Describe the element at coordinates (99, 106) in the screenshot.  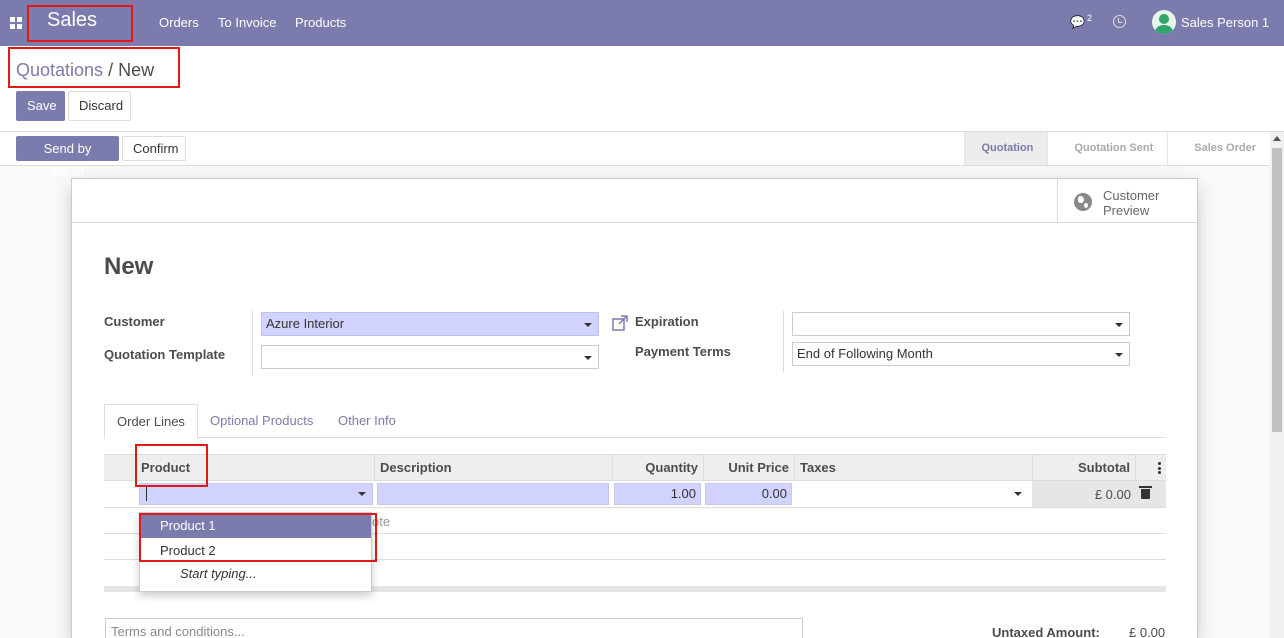
I see `discard-button: Discard` at that location.